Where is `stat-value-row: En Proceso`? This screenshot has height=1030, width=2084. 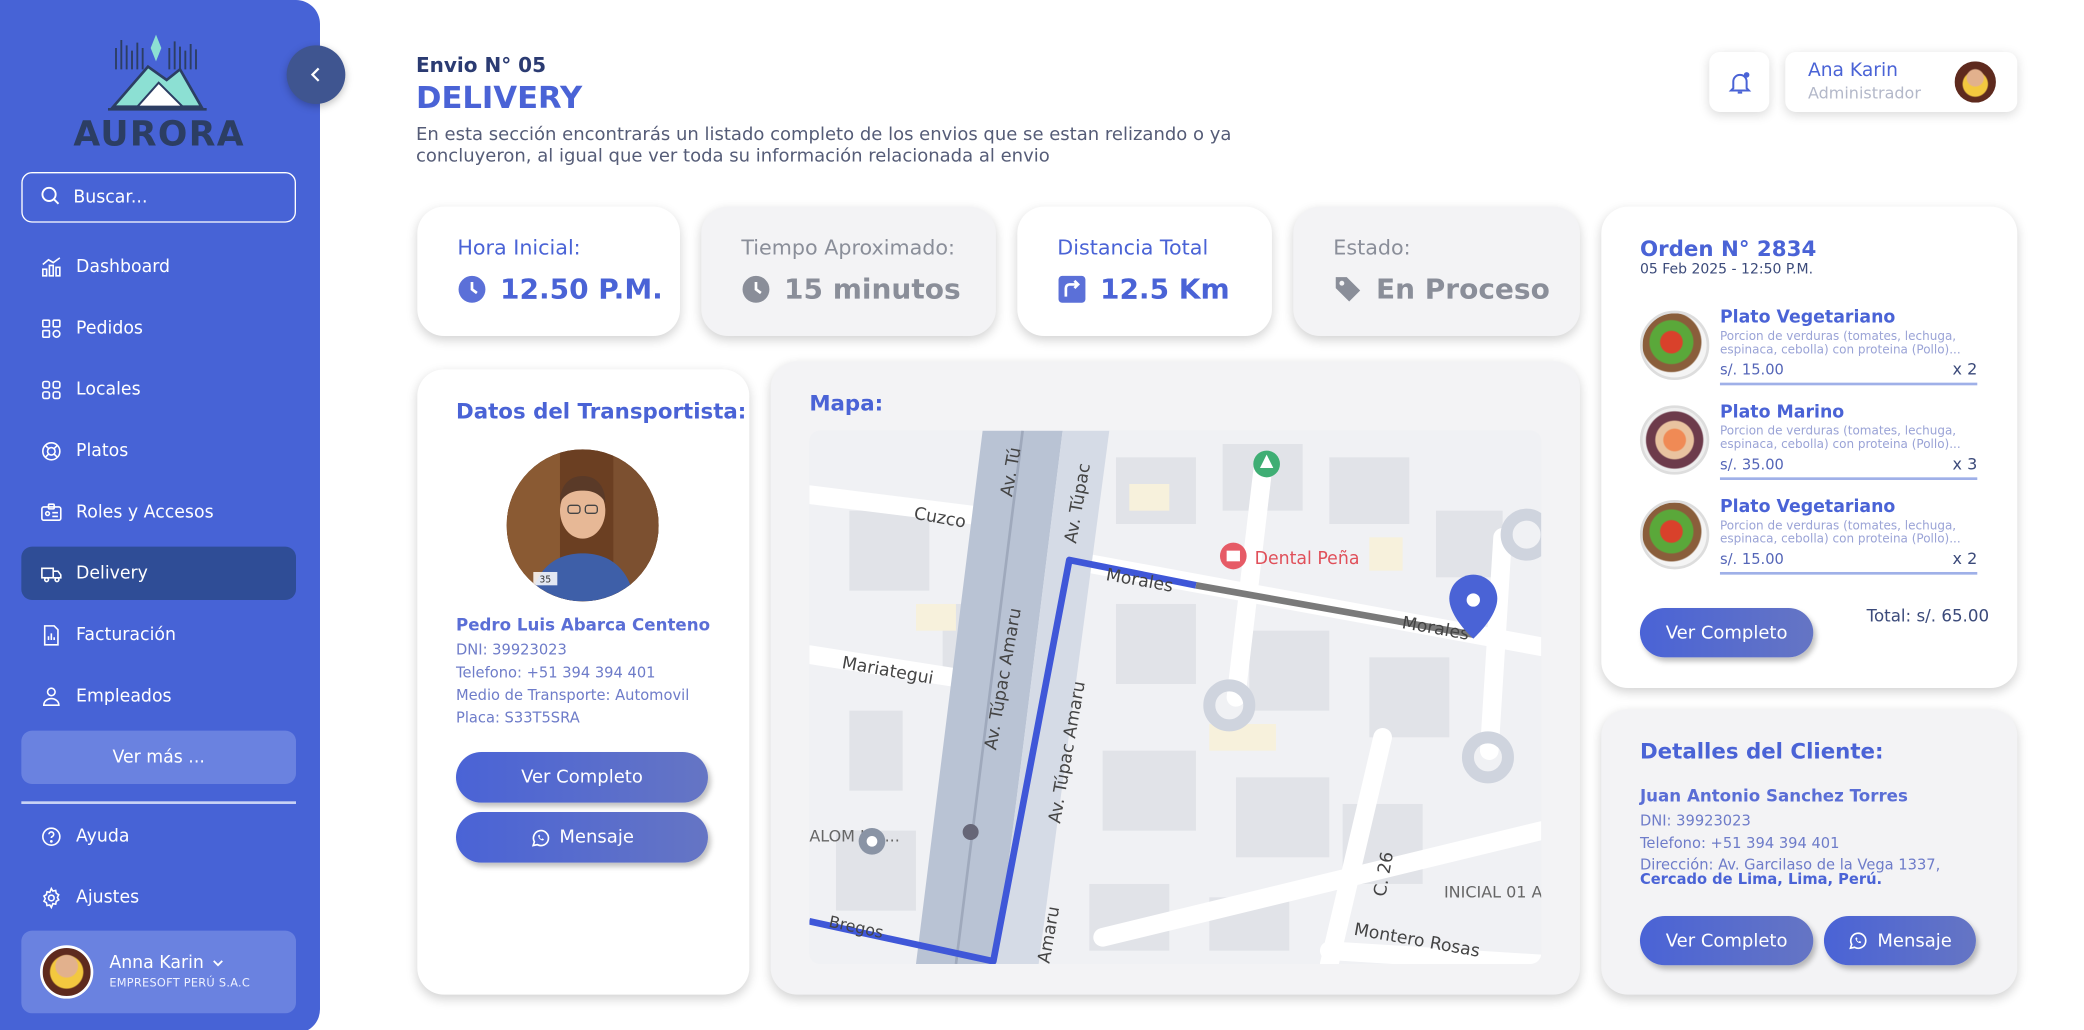
stat-value-row: En Proceso is located at coordinates (1441, 289).